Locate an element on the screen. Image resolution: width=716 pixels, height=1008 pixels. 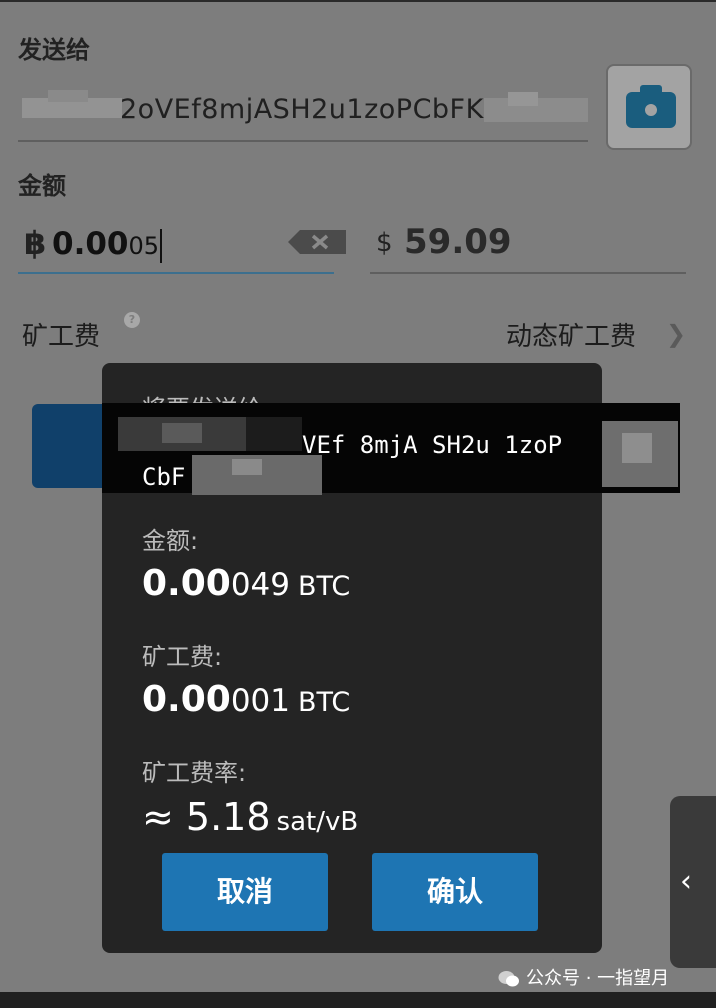
btc-symbol: ฿ is located at coordinates (35, 243).